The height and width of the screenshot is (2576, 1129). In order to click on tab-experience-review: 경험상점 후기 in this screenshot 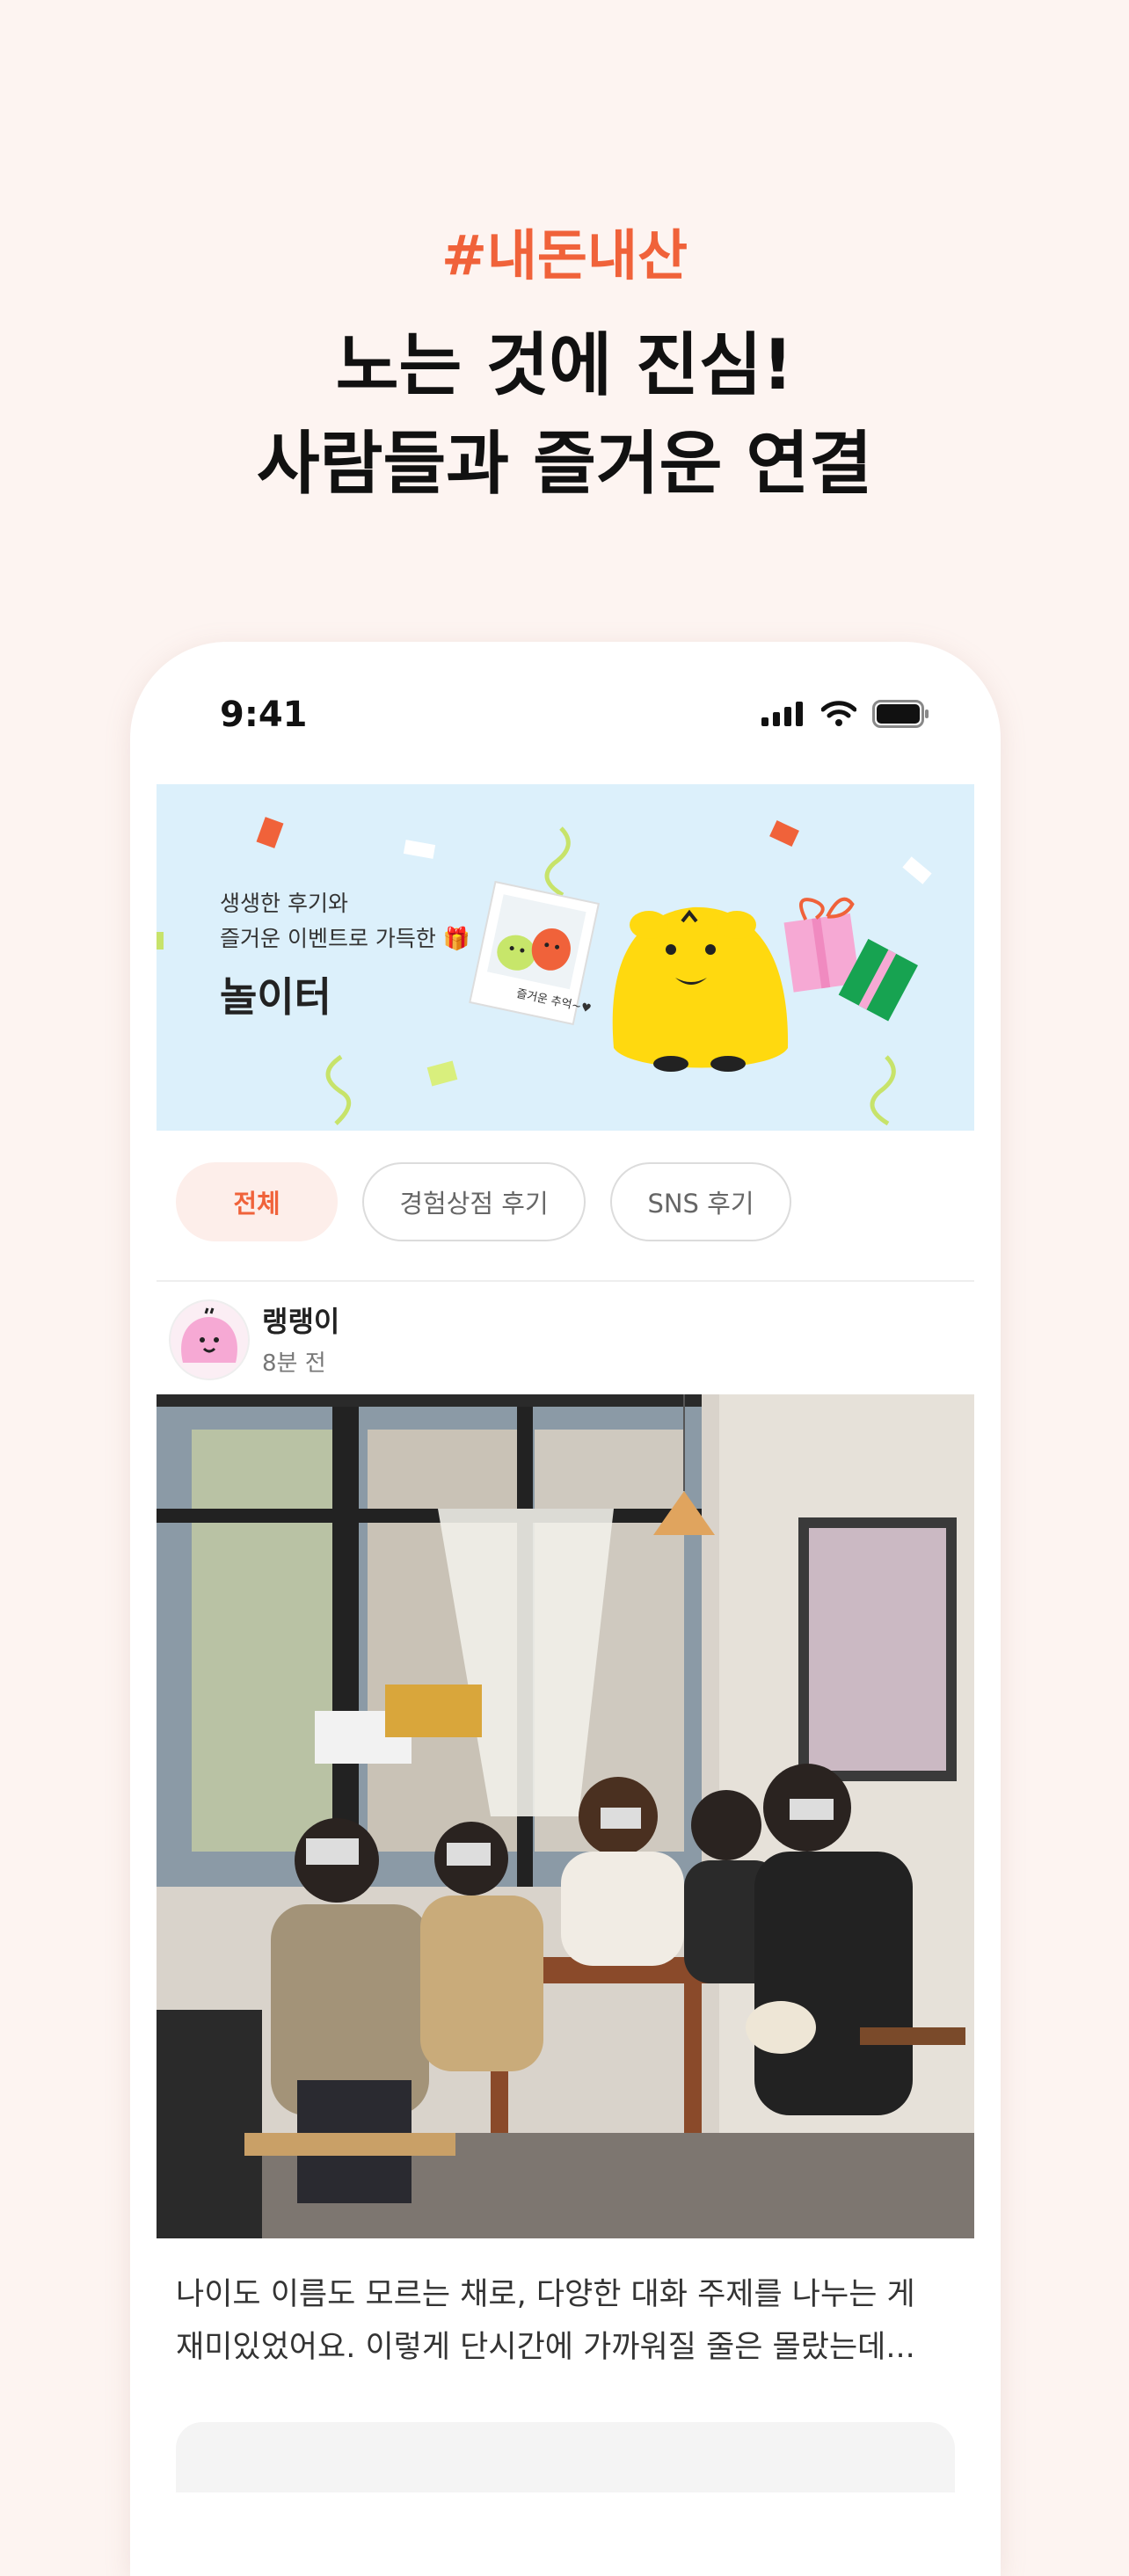, I will do `click(474, 1201)`.